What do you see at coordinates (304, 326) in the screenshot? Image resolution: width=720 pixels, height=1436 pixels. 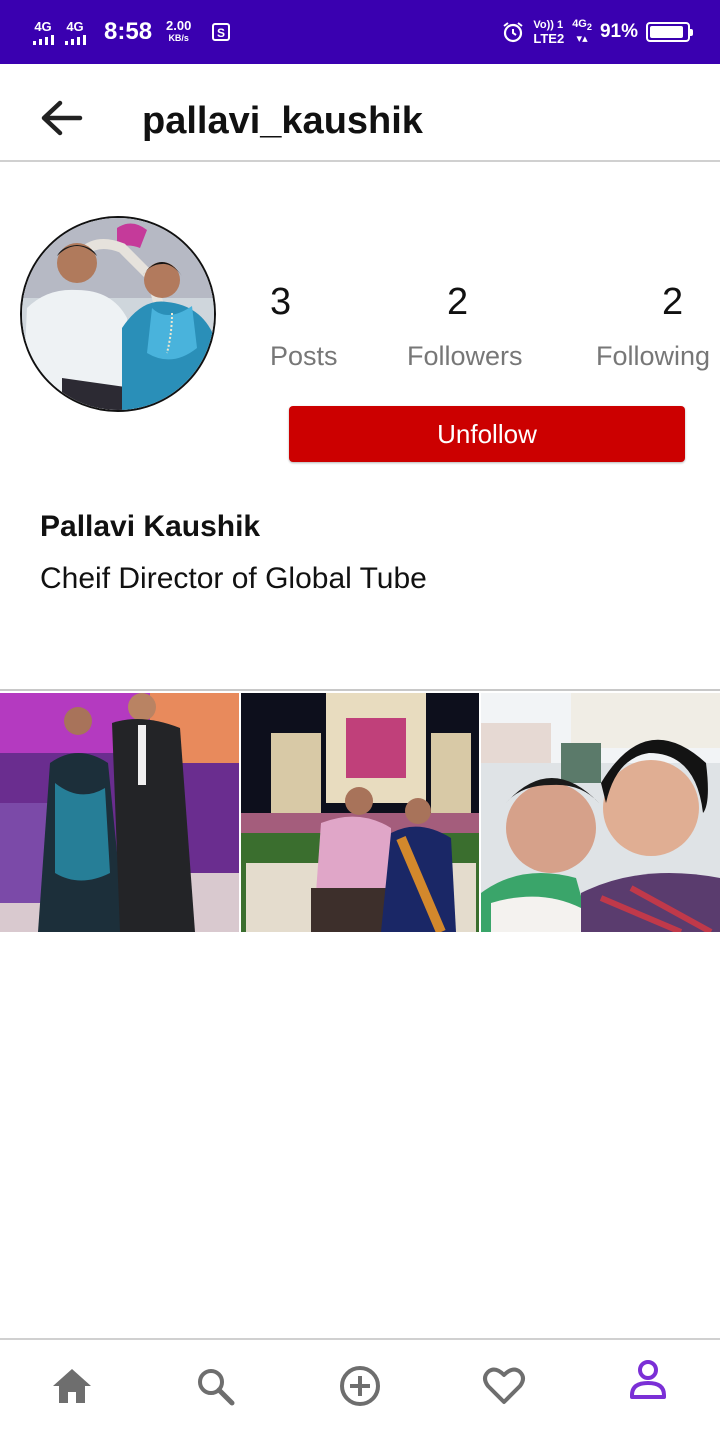 I see `posts-stat: 3 Posts` at bounding box center [304, 326].